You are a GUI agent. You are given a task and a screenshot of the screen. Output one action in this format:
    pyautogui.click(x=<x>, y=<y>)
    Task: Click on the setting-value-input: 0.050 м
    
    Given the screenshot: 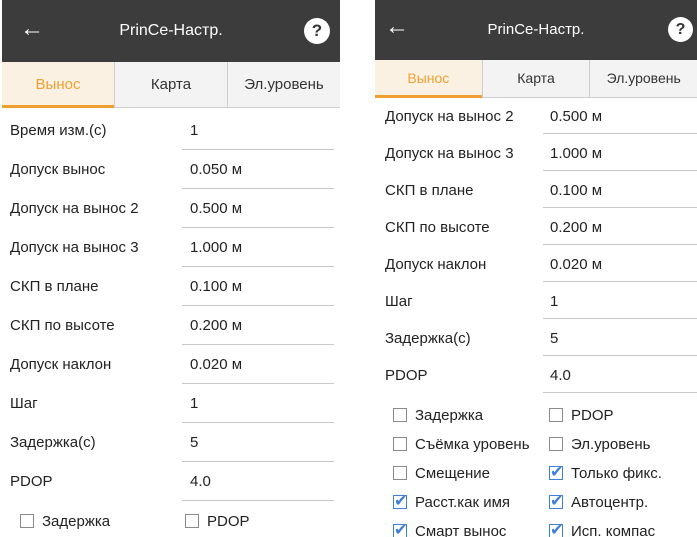 What is the action you would take?
    pyautogui.click(x=216, y=170)
    